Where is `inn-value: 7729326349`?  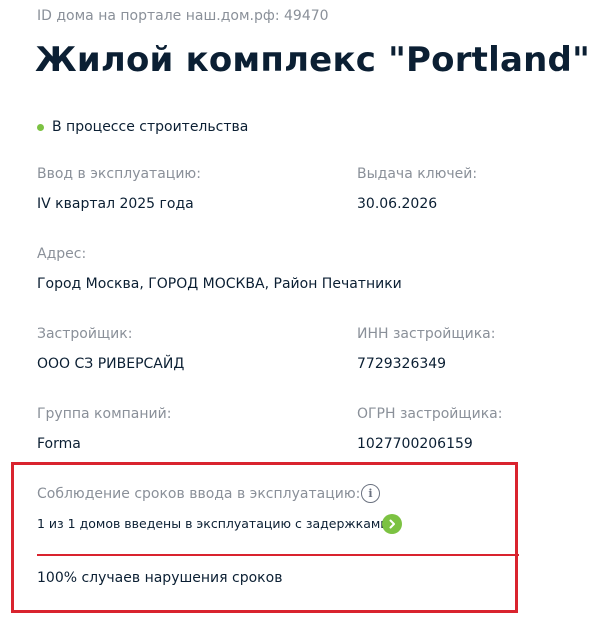
inn-value: 7729326349 is located at coordinates (402, 364).